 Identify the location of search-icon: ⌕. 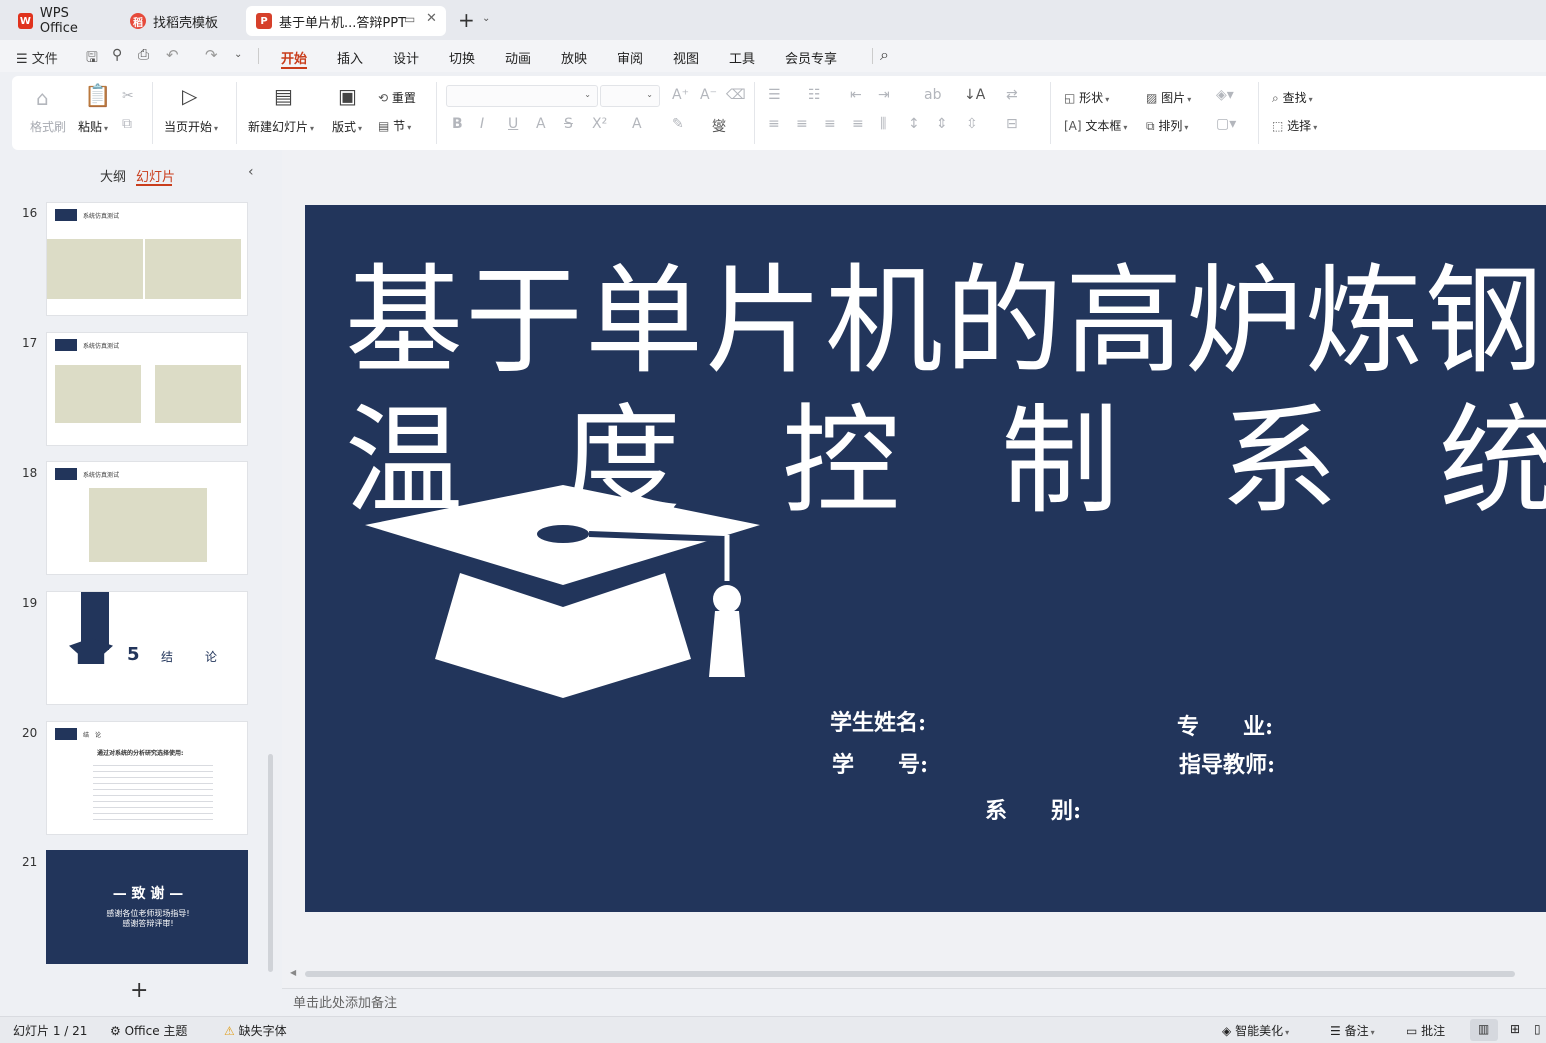
(884, 55).